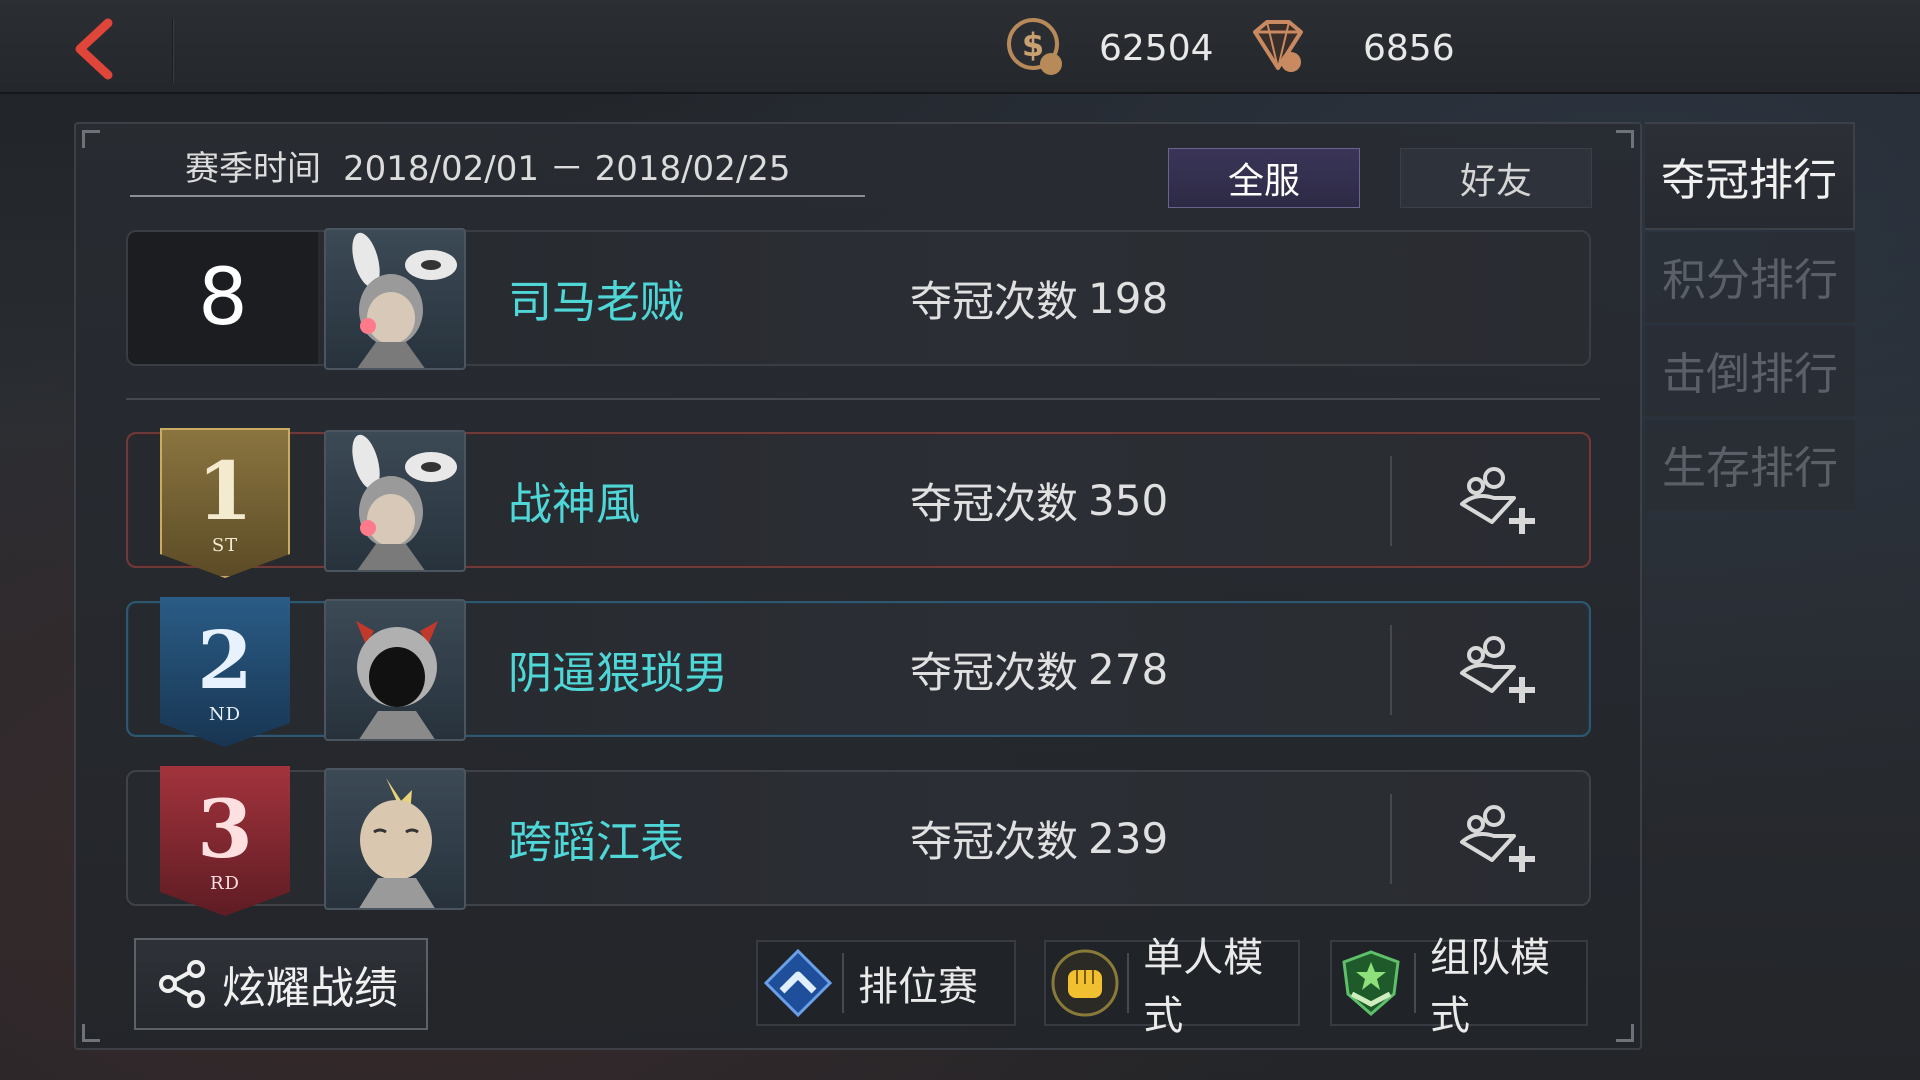 The height and width of the screenshot is (1080, 1920). I want to click on season-range: 2018/02/01 － 2018/02/25, so click(567, 168).